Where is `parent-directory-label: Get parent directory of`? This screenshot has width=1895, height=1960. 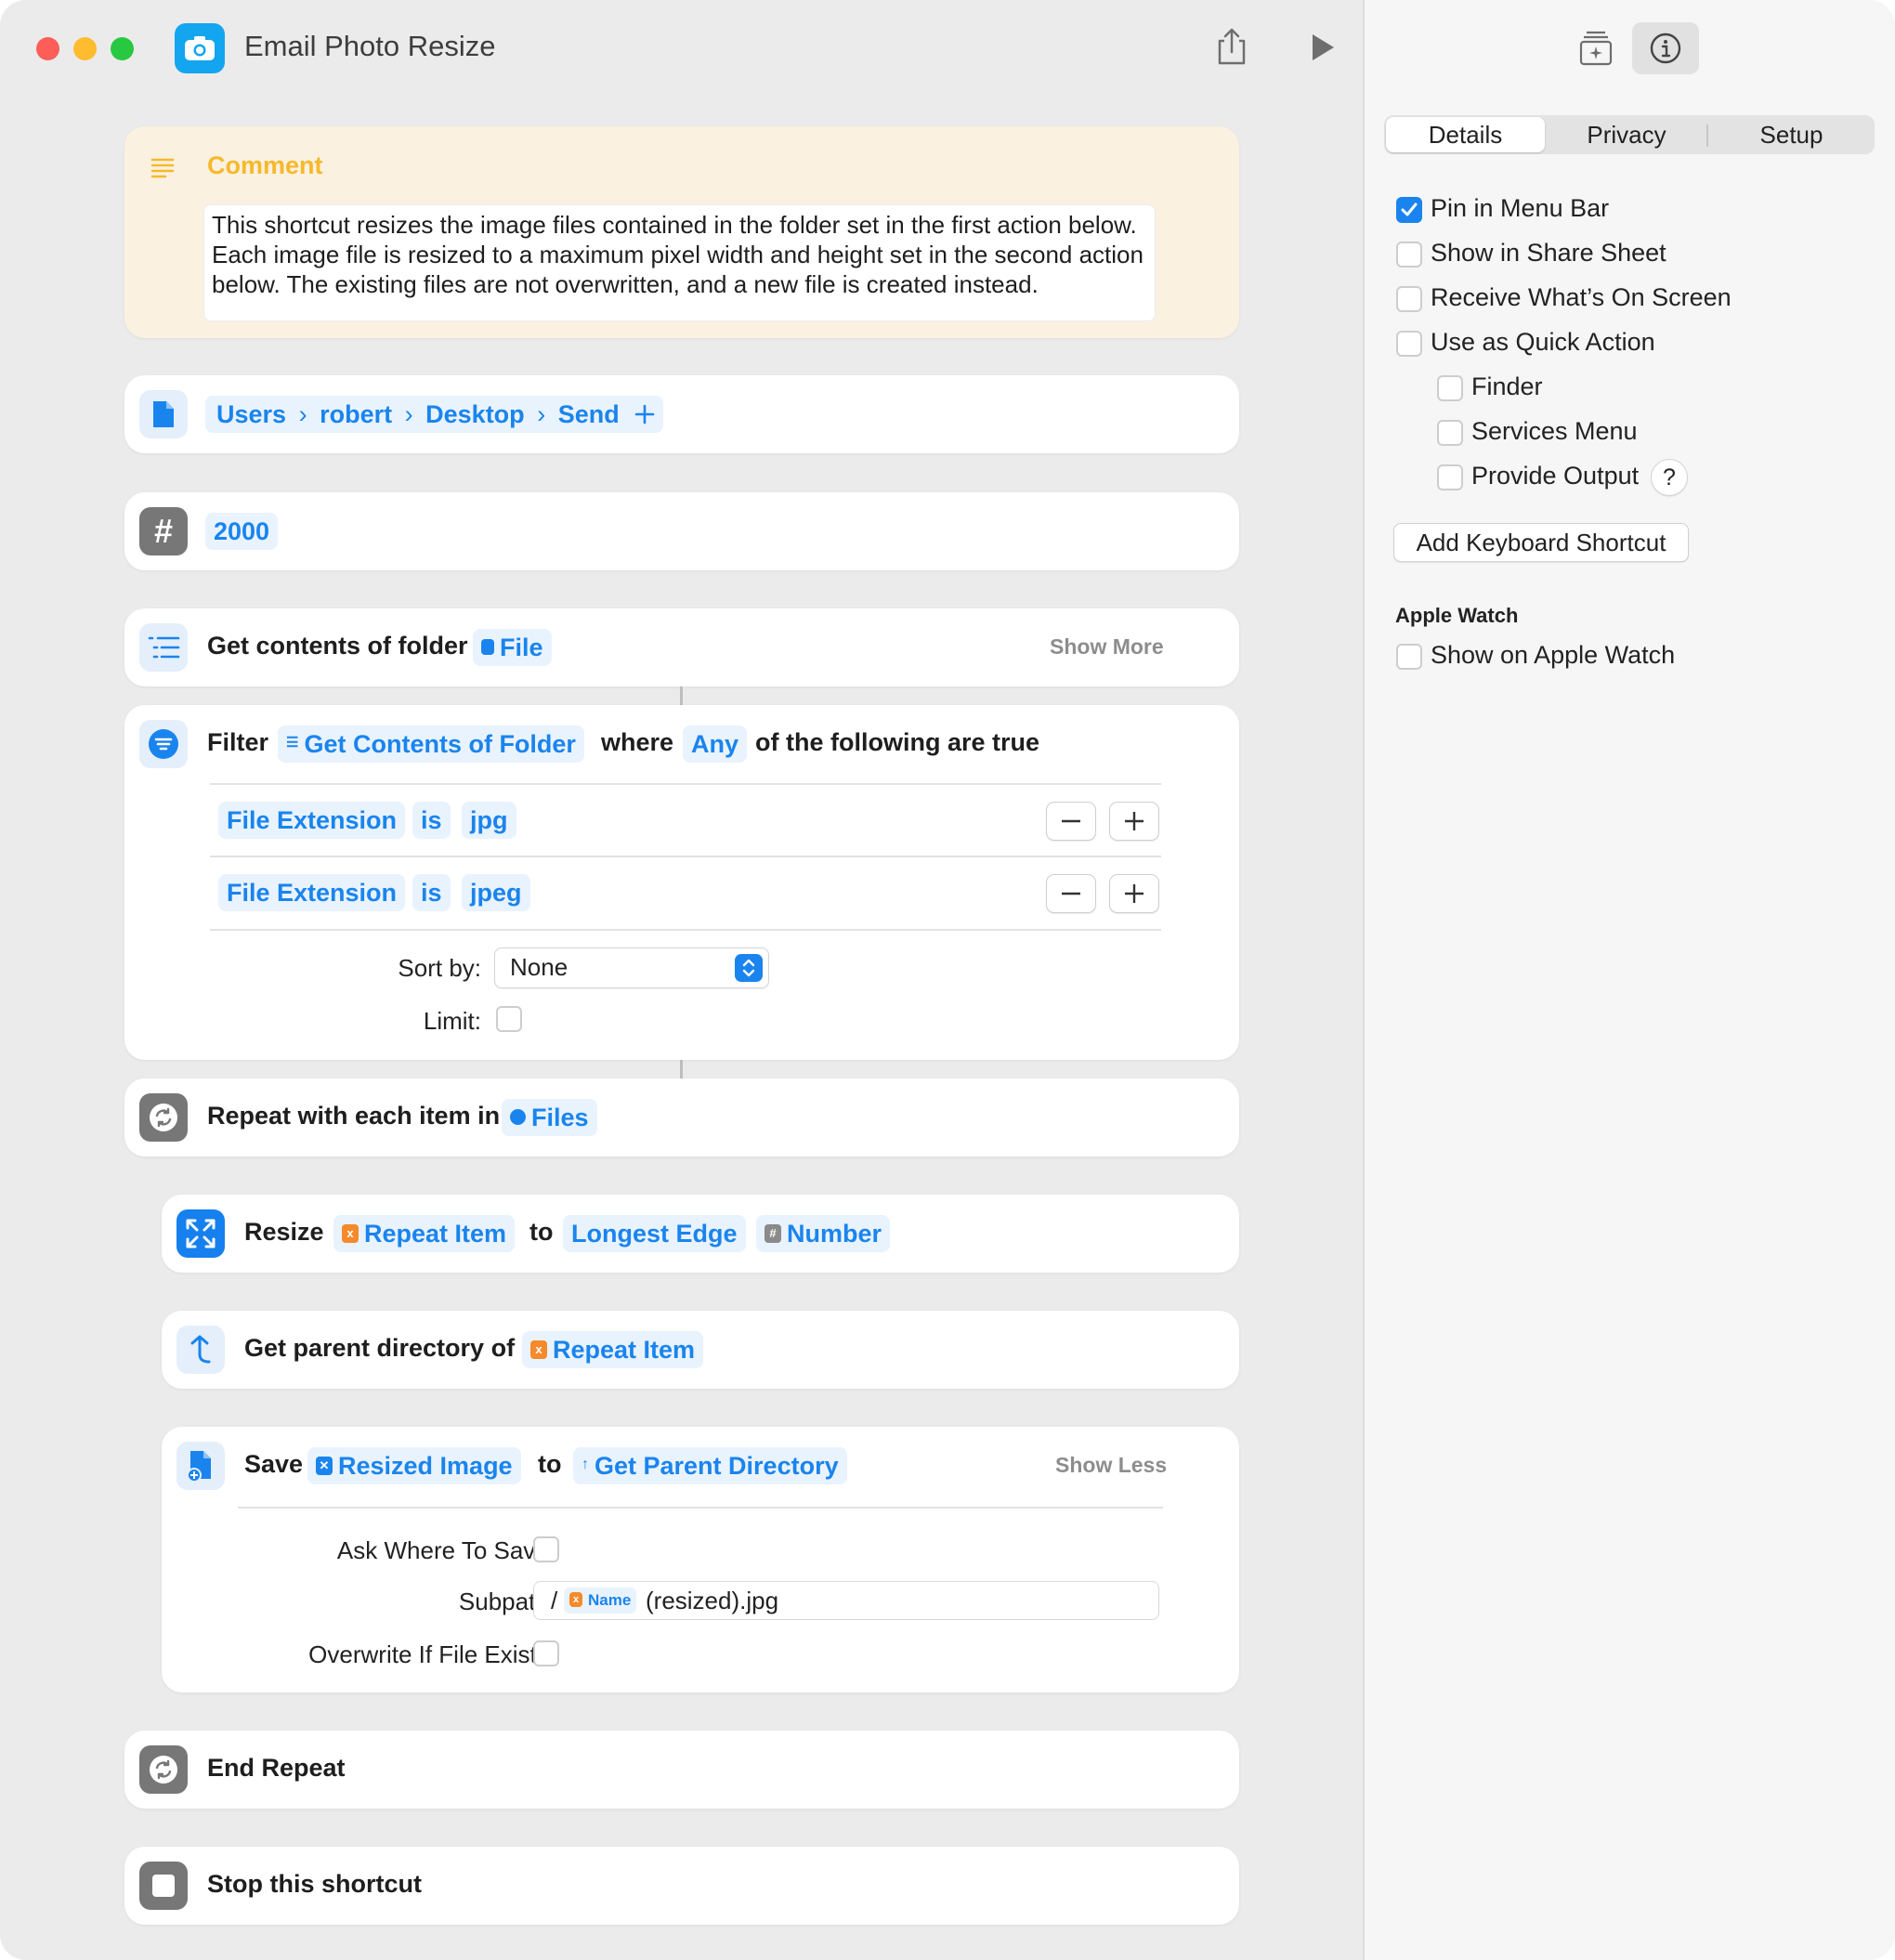
parent-directory-label: Get parent directory of is located at coordinates (380, 1348).